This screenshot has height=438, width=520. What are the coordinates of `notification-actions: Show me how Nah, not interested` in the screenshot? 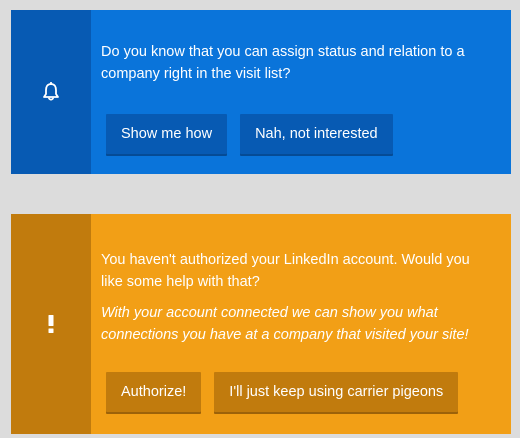 It's located at (249, 134).